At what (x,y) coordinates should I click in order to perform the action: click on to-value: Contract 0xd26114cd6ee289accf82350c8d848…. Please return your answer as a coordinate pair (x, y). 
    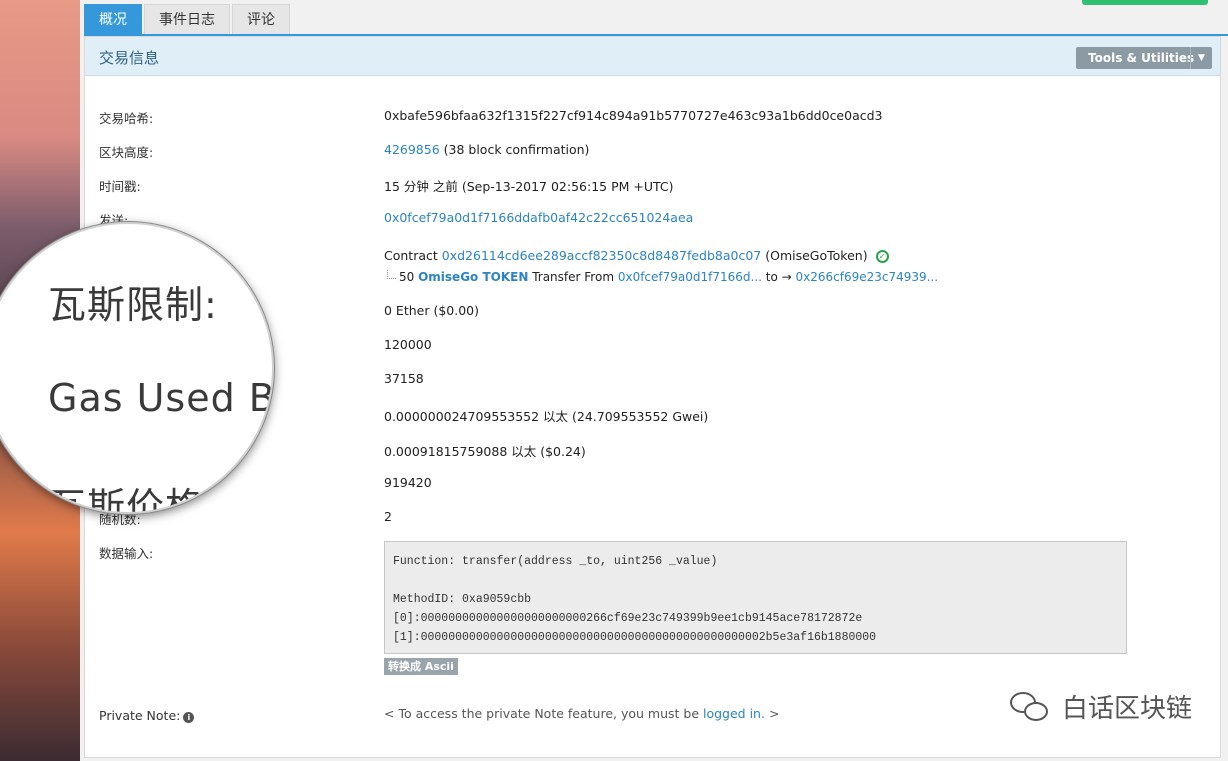
    Looking at the image, I should click on (636, 255).